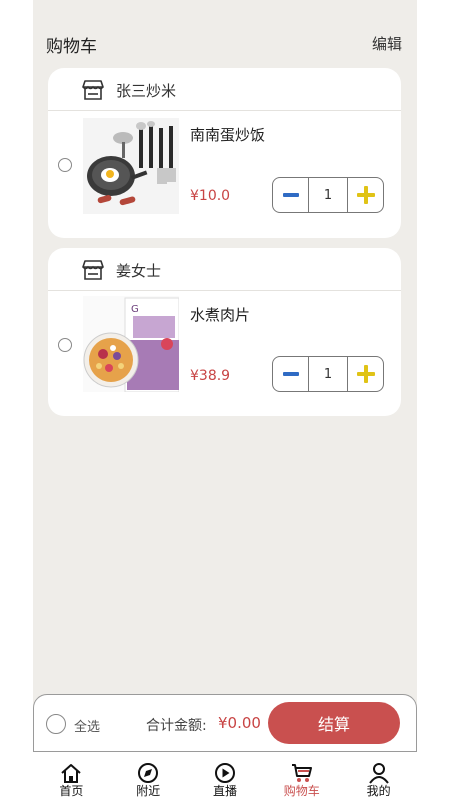 The image size is (450, 800). I want to click on tab-nearby: 附近, so click(148, 776).